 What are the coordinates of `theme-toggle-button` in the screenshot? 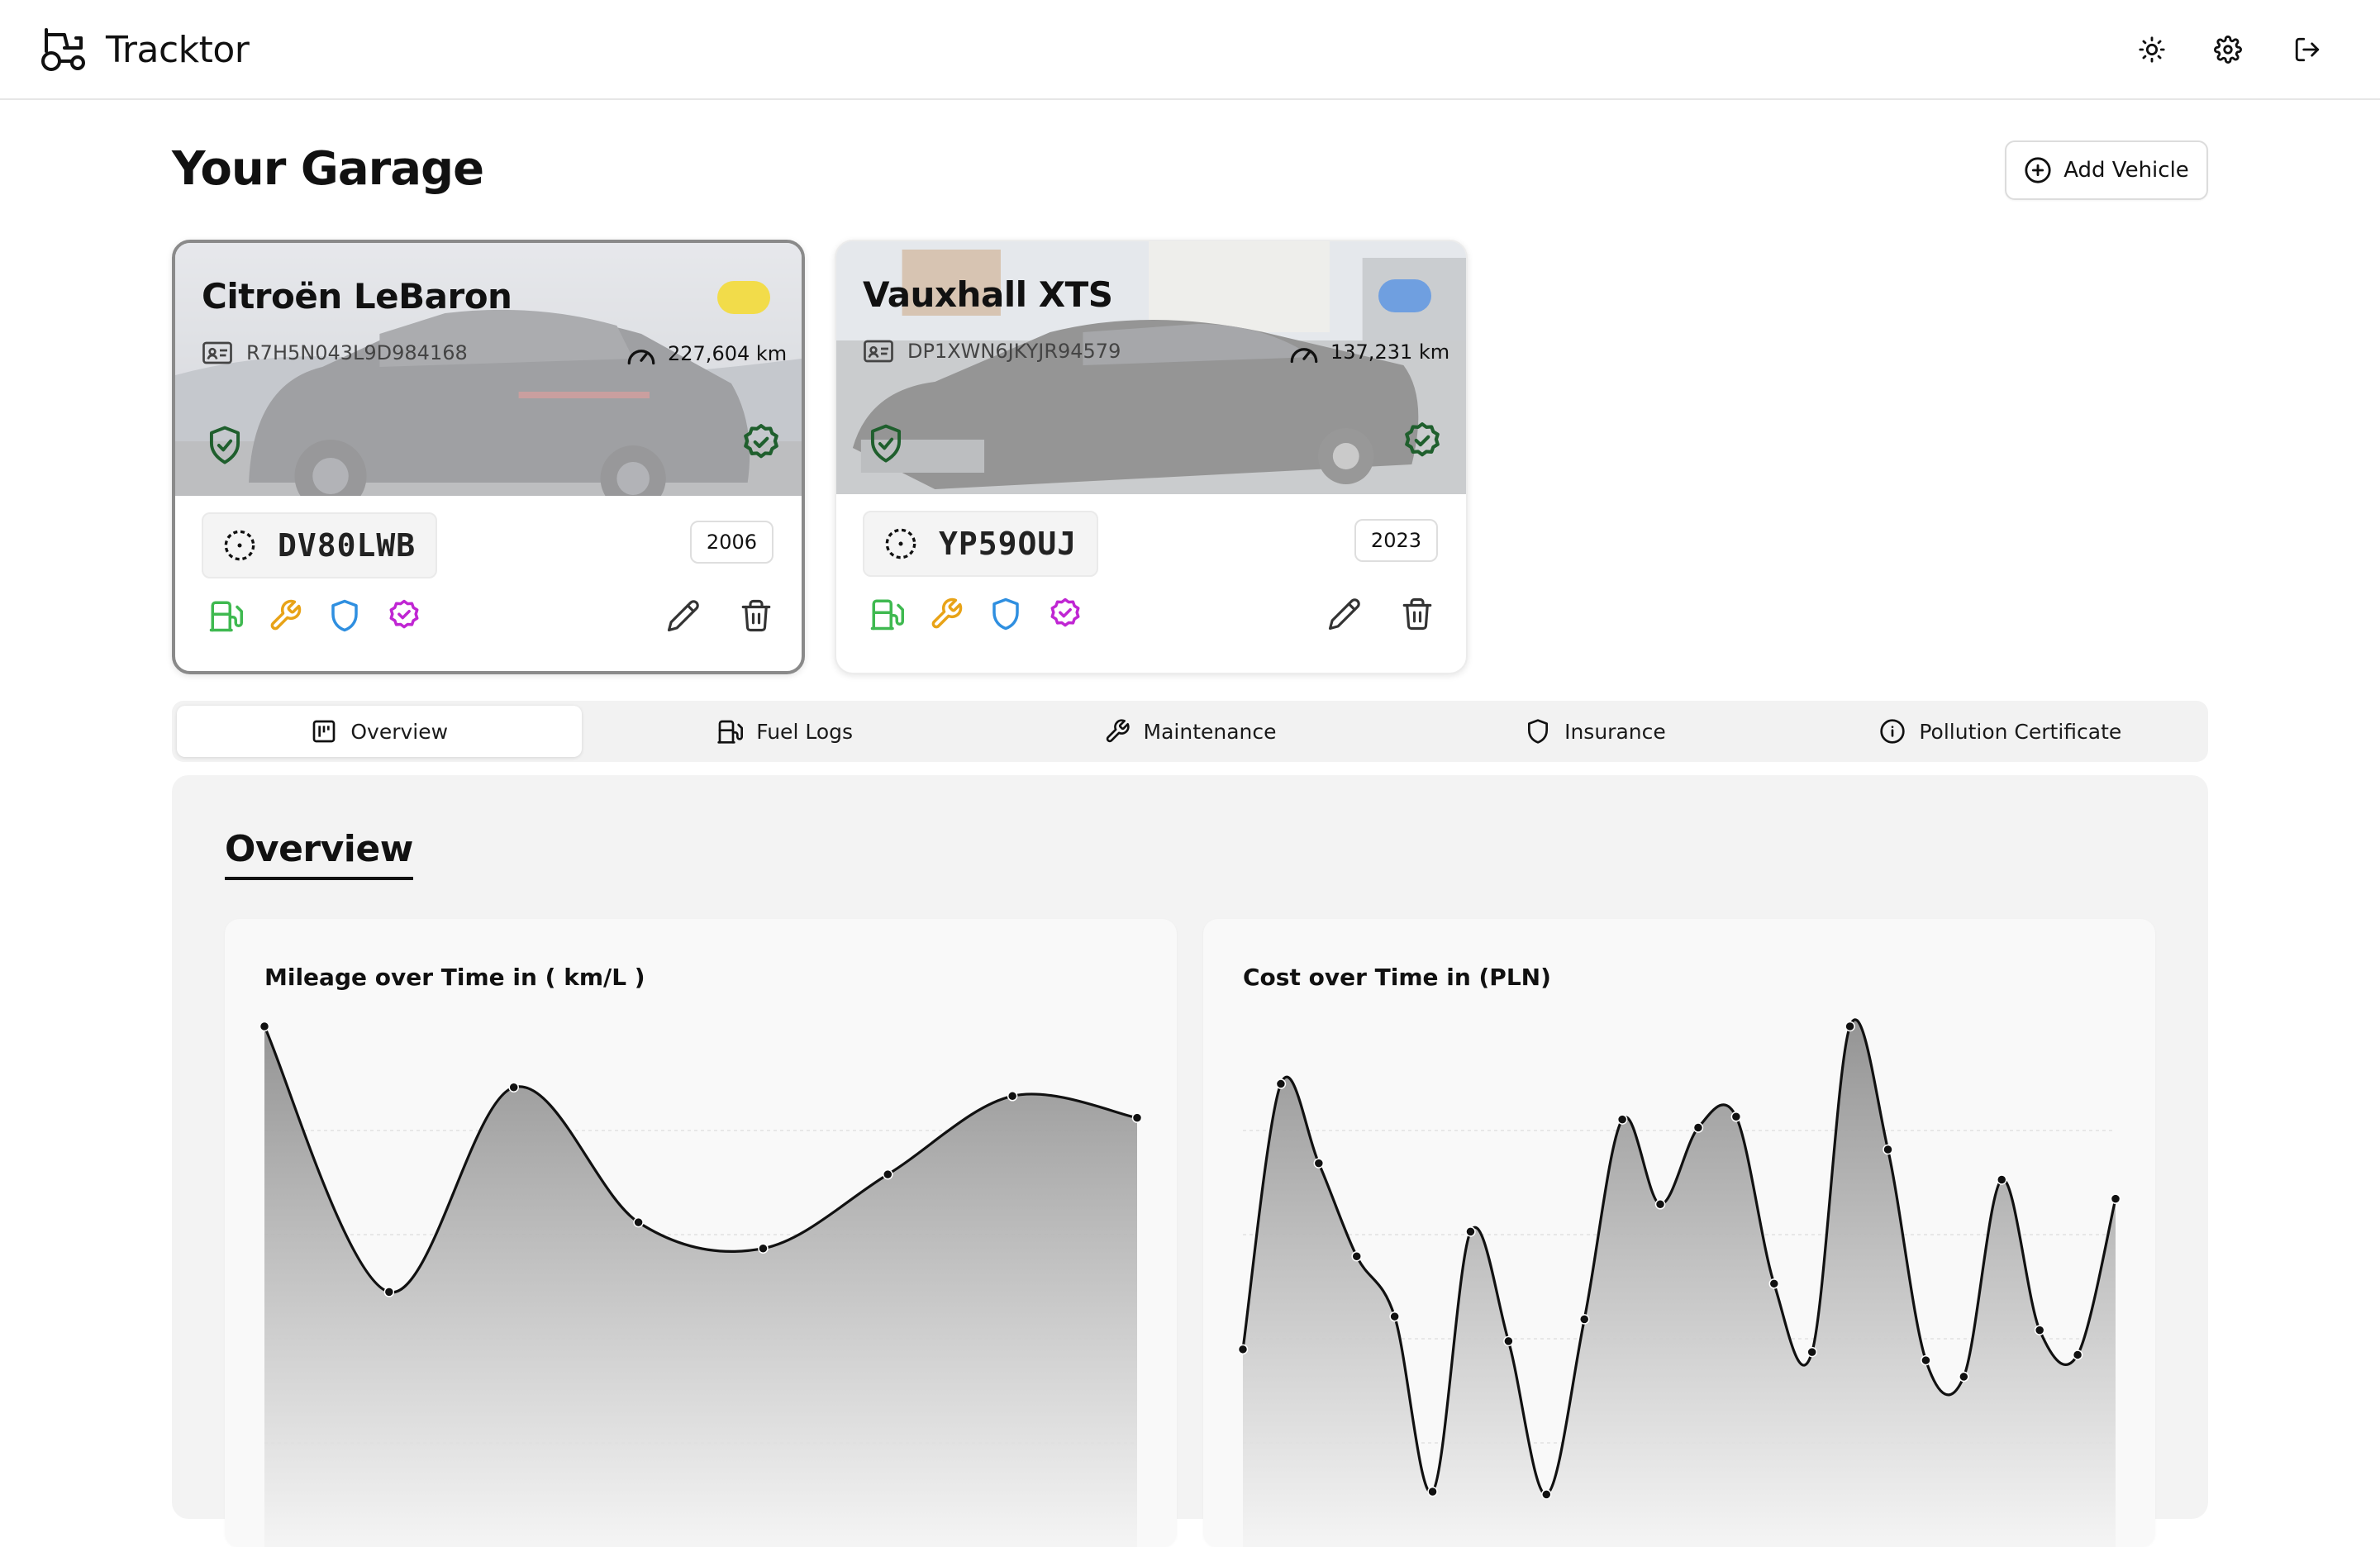 It's located at (2152, 49).